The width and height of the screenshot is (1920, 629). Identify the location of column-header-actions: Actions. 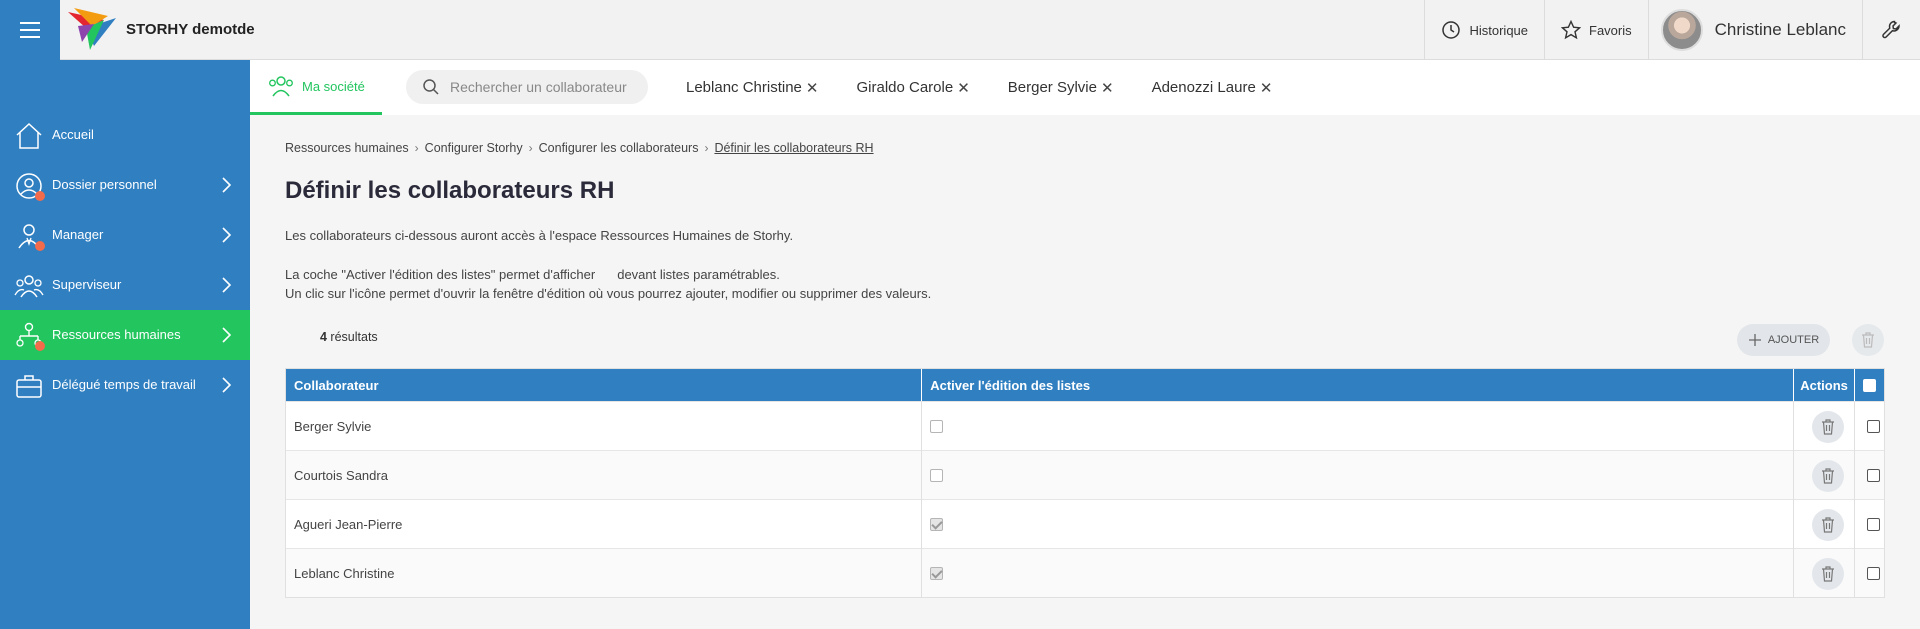
(1825, 385).